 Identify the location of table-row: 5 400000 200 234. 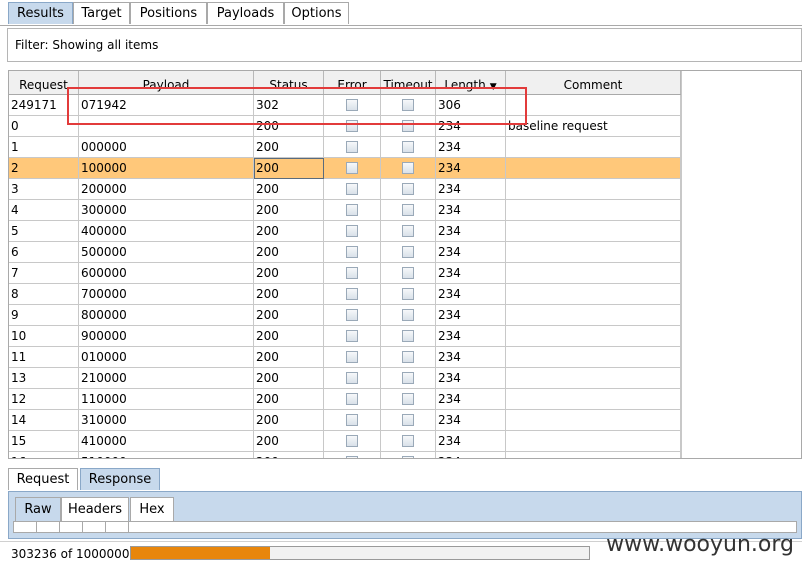
(345, 231).